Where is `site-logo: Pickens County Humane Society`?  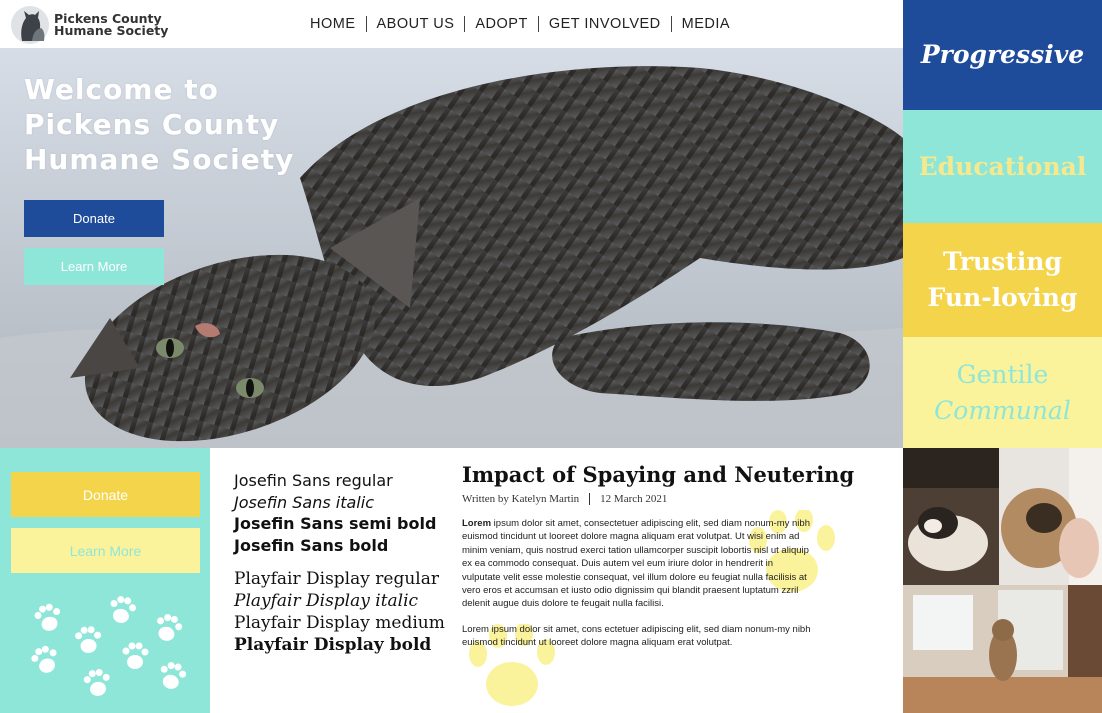 site-logo: Pickens County Humane Society is located at coordinates (89, 25).